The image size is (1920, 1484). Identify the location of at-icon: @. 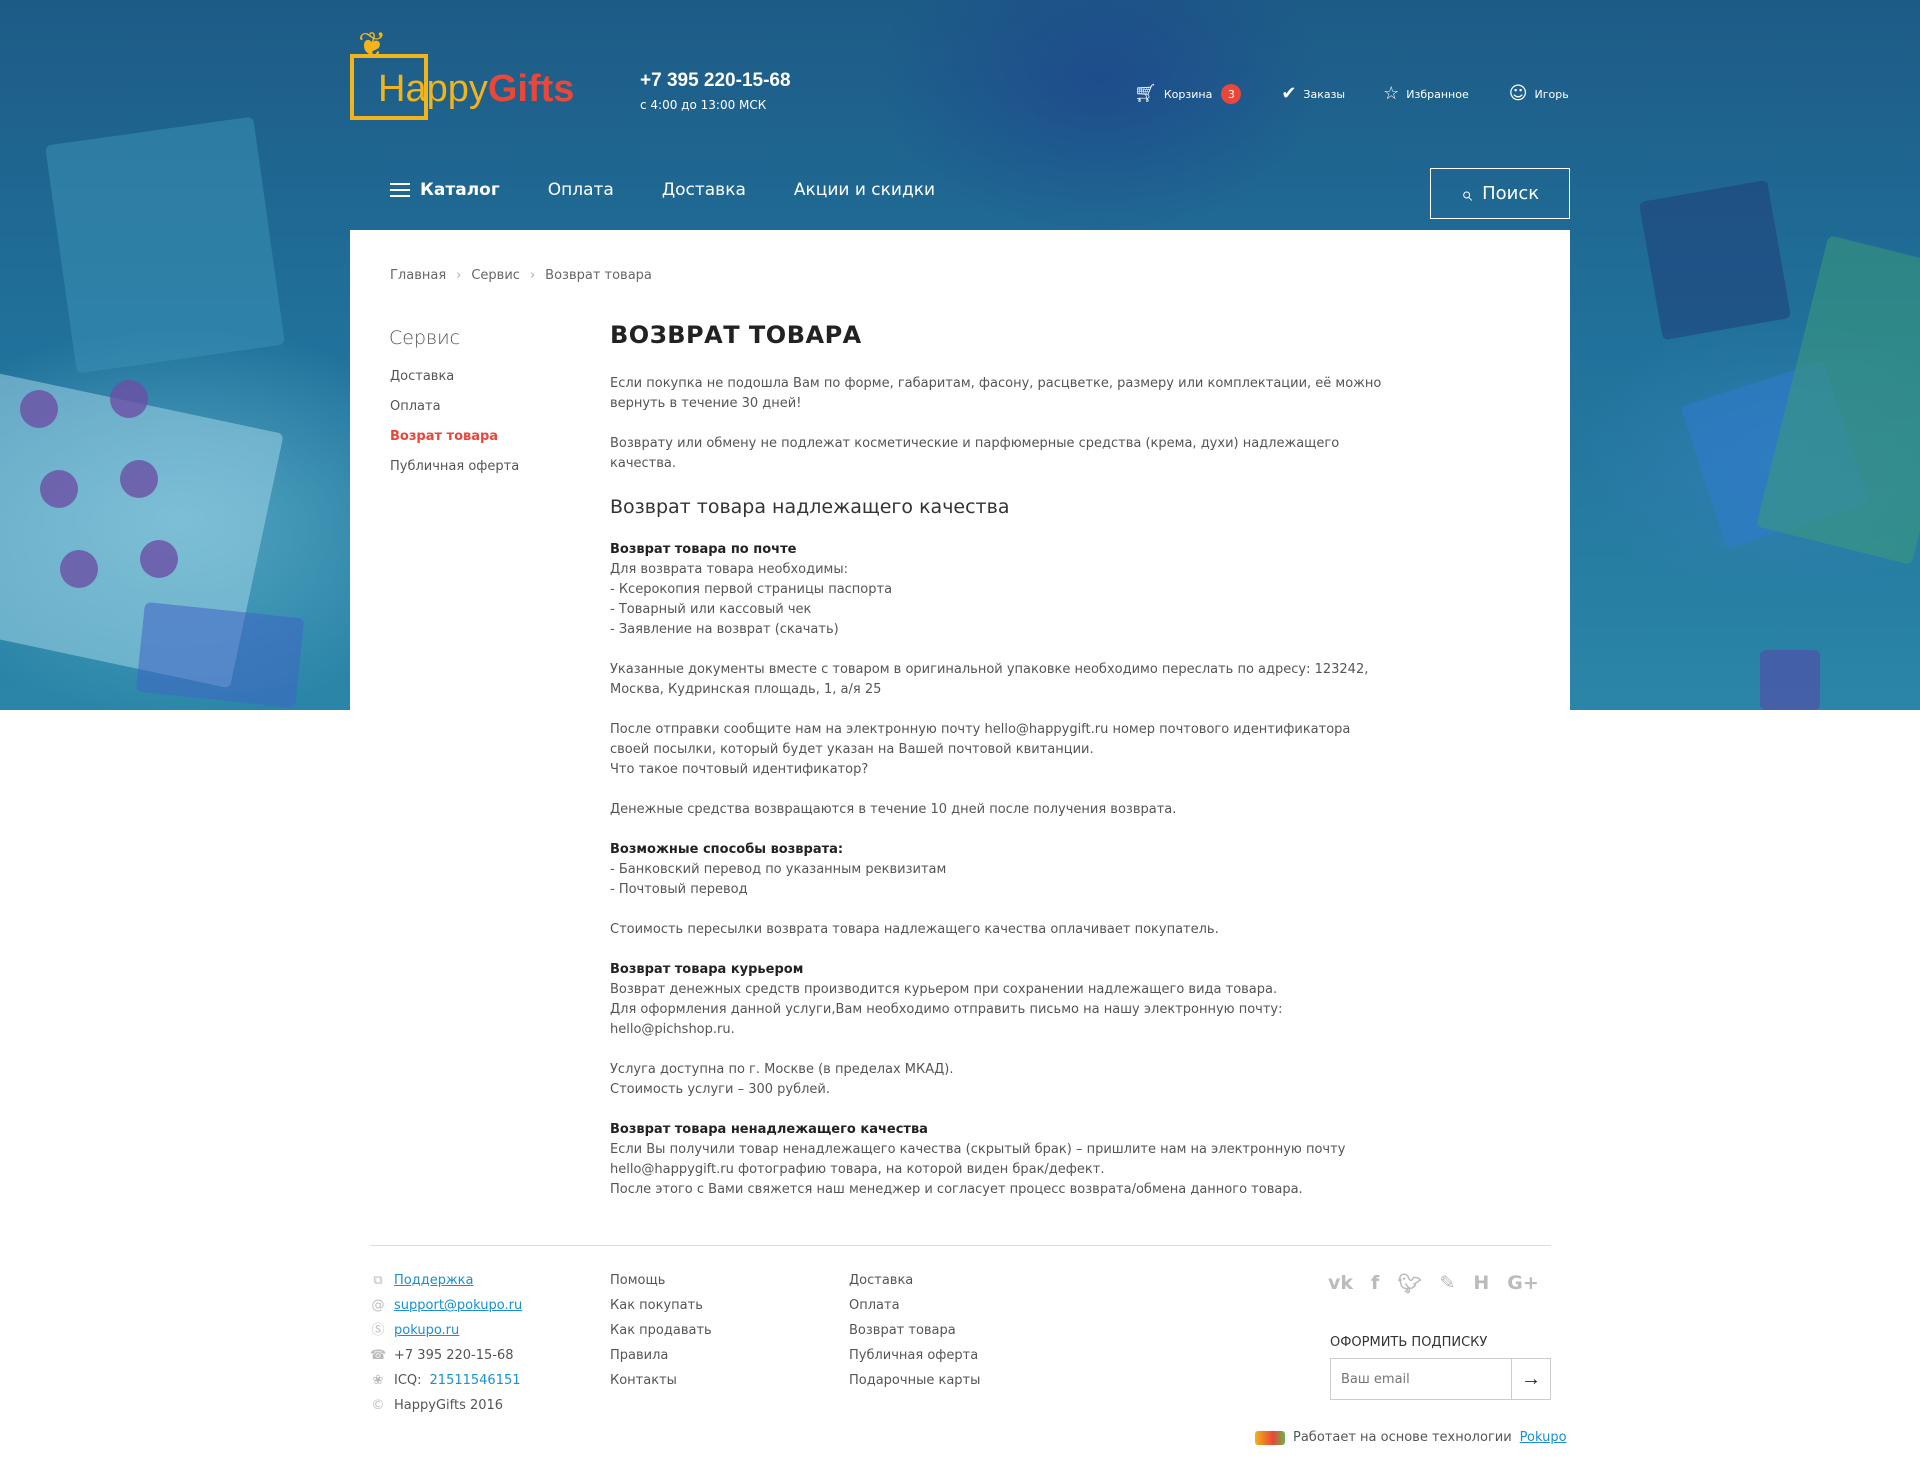
(378, 1305).